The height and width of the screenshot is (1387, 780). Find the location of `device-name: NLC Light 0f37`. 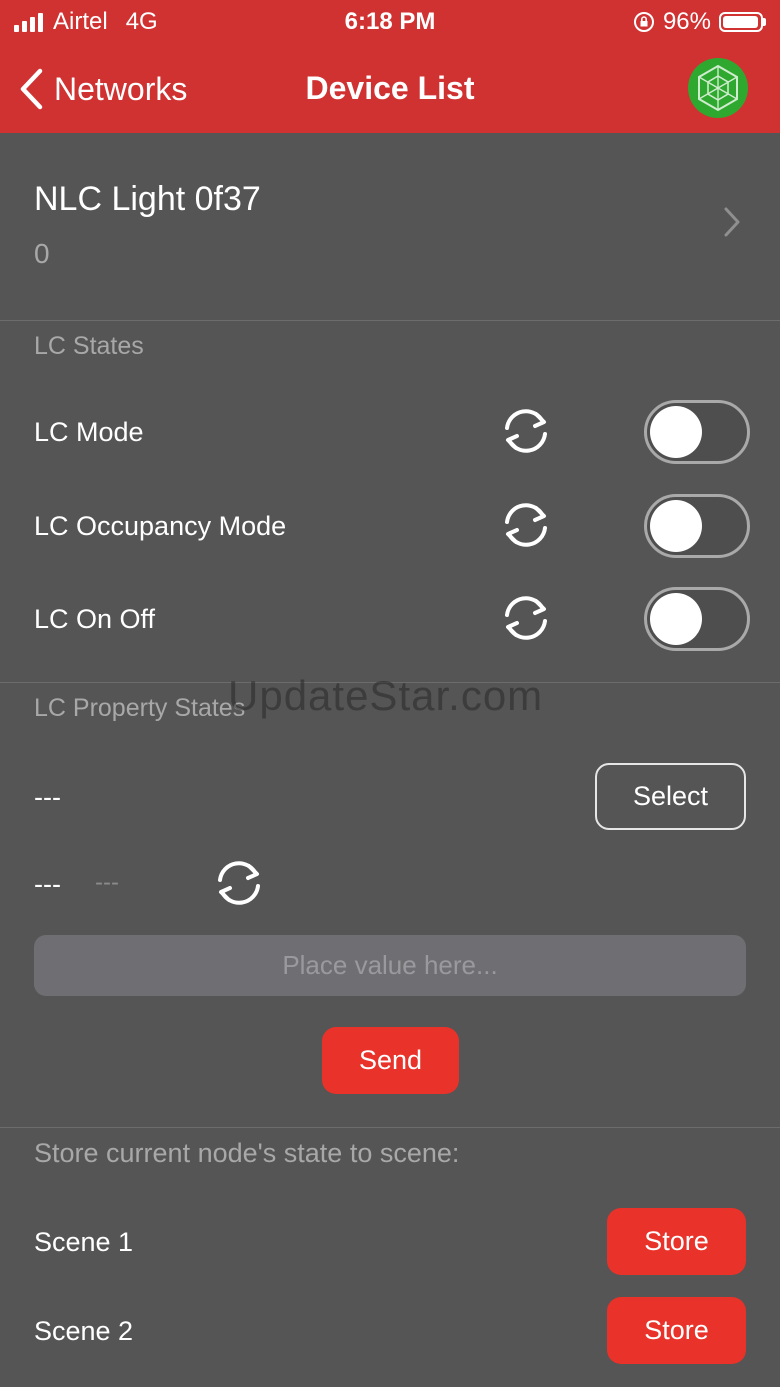

device-name: NLC Light 0f37 is located at coordinates (147, 199).